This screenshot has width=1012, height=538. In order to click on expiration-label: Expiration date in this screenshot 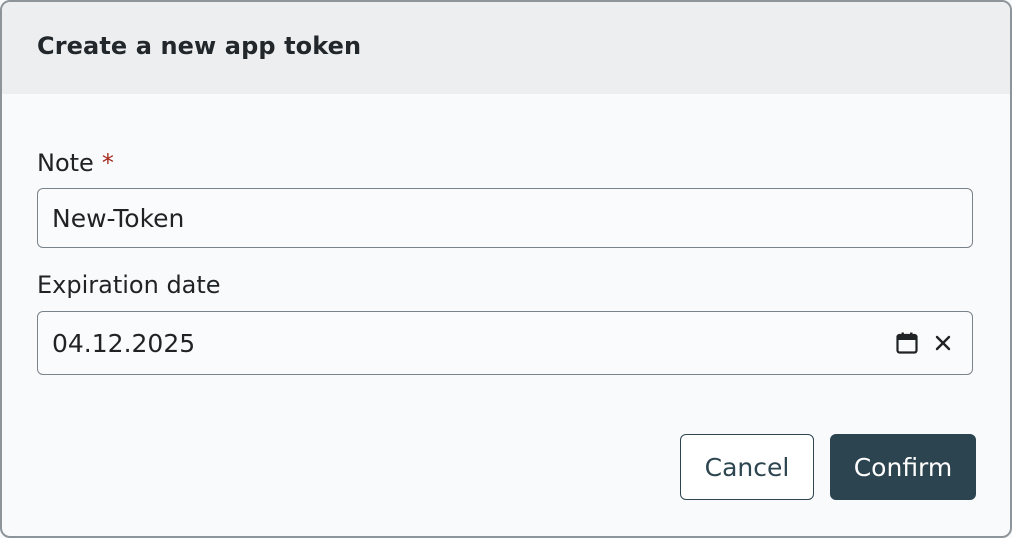, I will do `click(129, 285)`.